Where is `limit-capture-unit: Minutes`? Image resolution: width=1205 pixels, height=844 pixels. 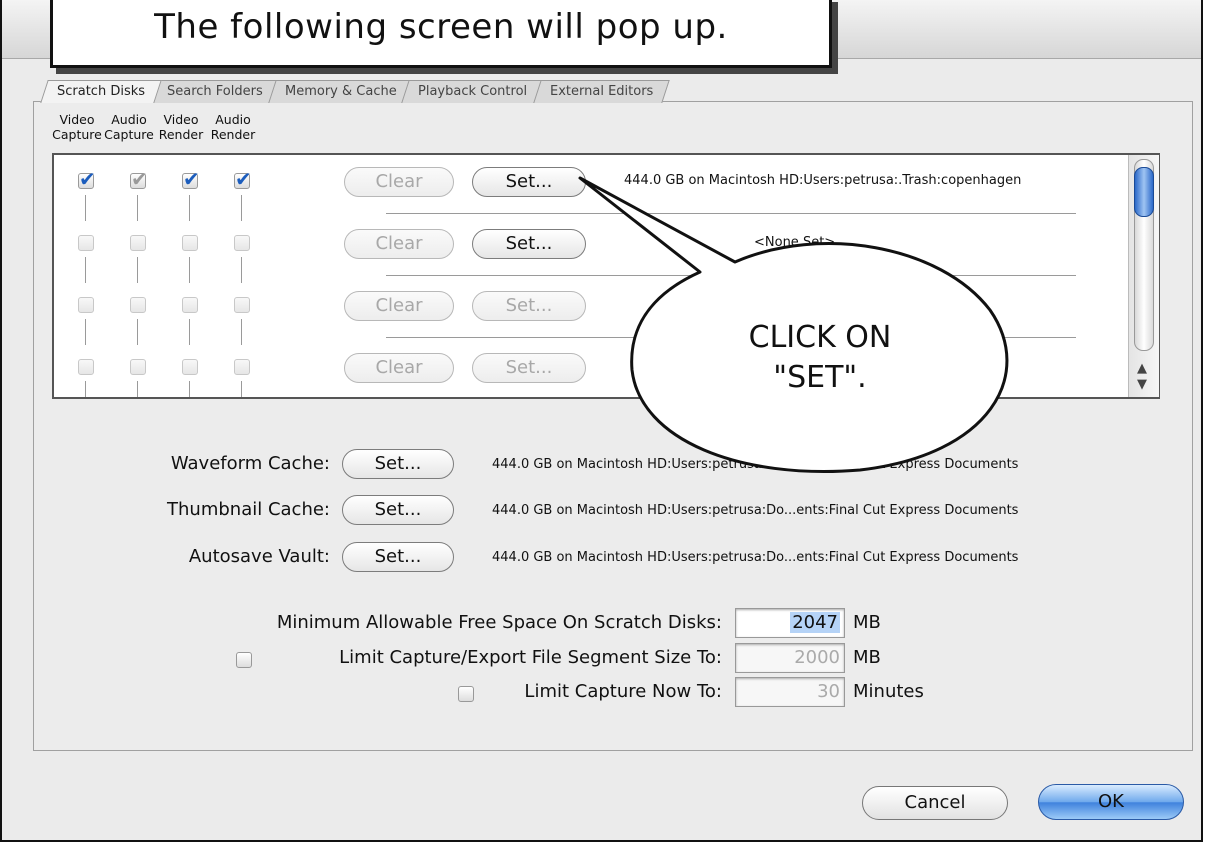 limit-capture-unit: Minutes is located at coordinates (888, 691).